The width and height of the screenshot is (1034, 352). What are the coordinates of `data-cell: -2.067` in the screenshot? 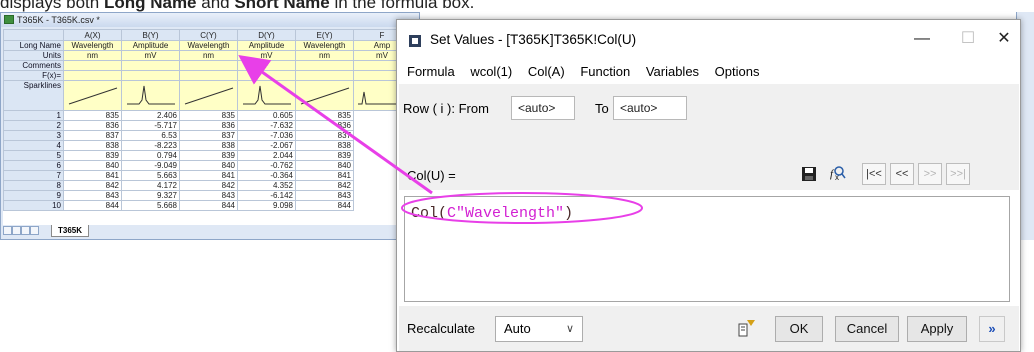 It's located at (266, 145).